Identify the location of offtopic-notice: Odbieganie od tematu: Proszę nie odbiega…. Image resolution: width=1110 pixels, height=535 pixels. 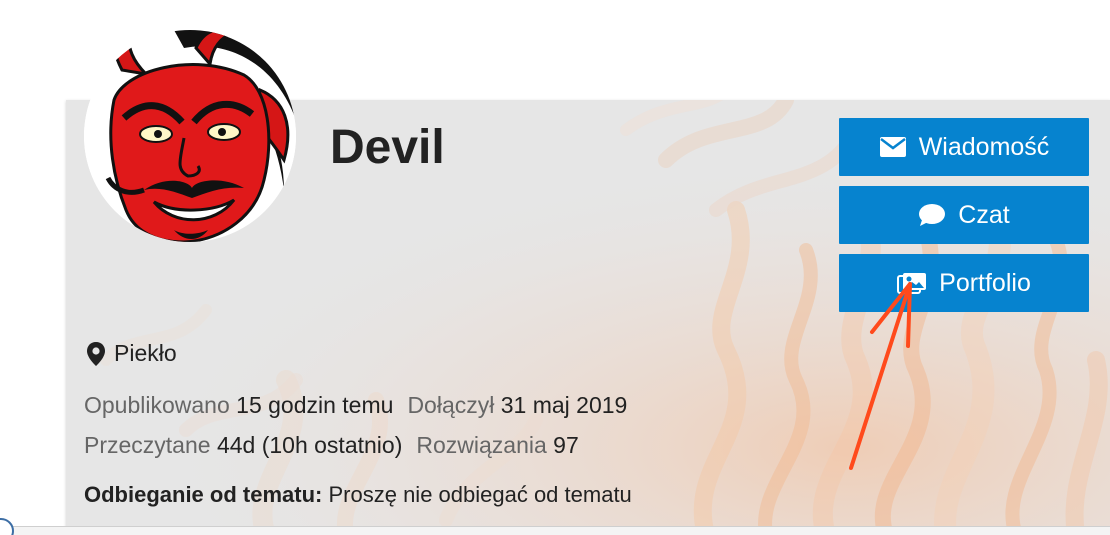
(358, 495).